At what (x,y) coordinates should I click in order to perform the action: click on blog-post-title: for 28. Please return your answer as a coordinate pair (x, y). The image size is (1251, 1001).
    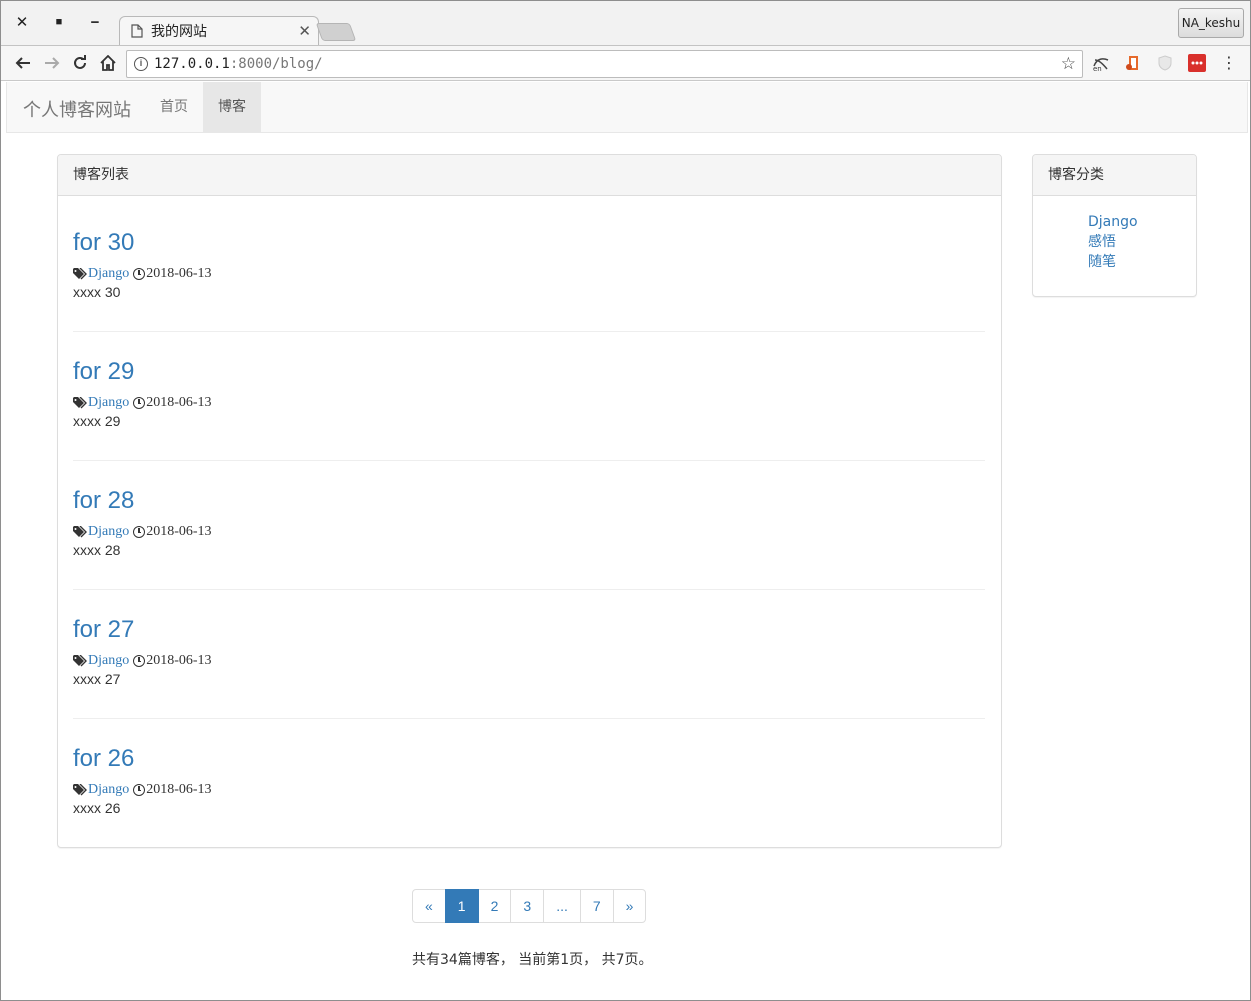
    Looking at the image, I should click on (529, 501).